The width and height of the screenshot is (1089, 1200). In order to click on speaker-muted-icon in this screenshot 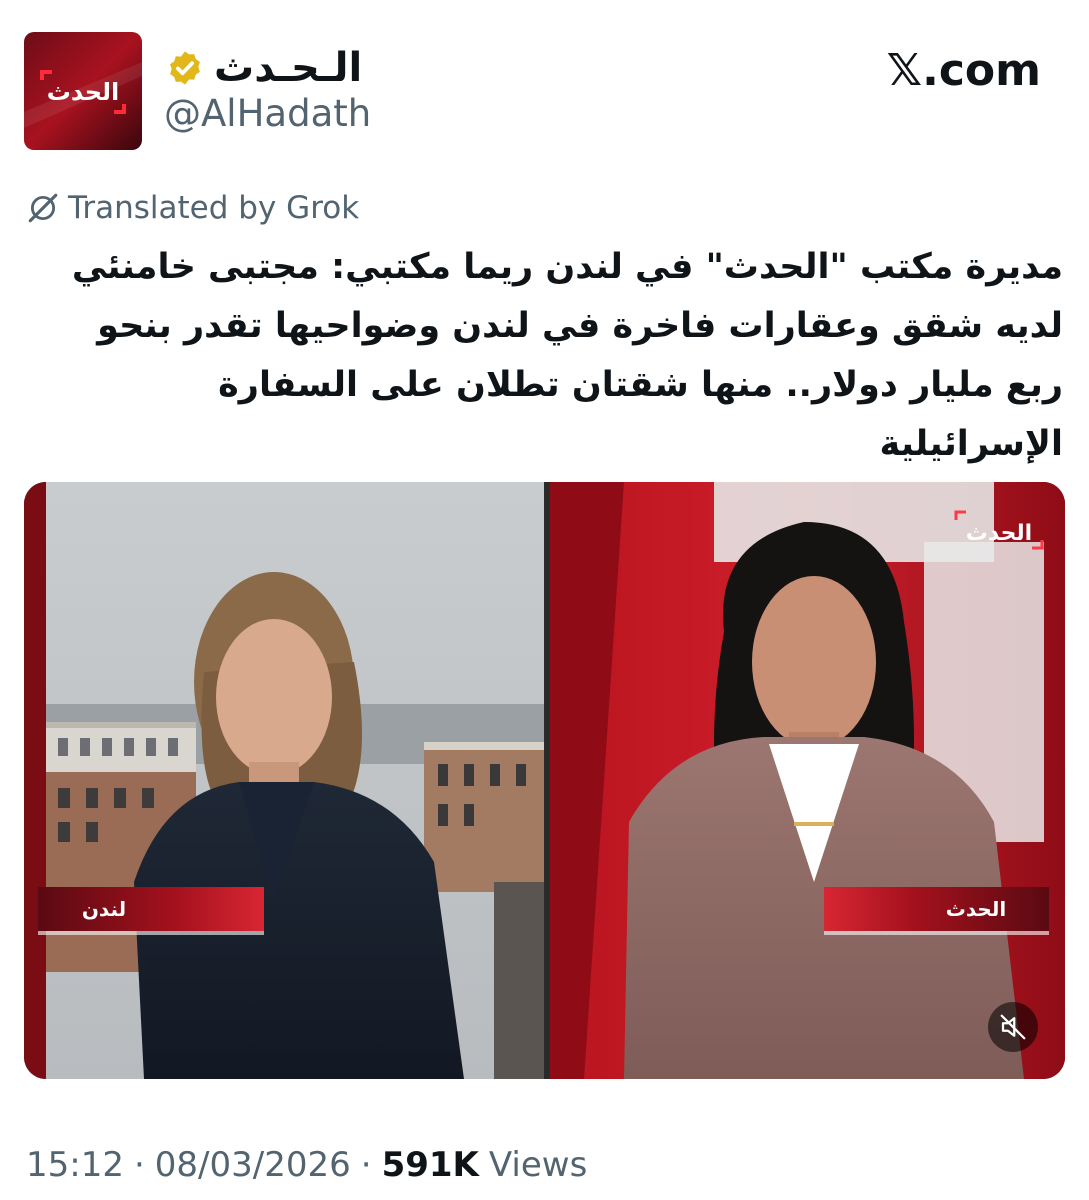, I will do `click(1013, 1027)`.